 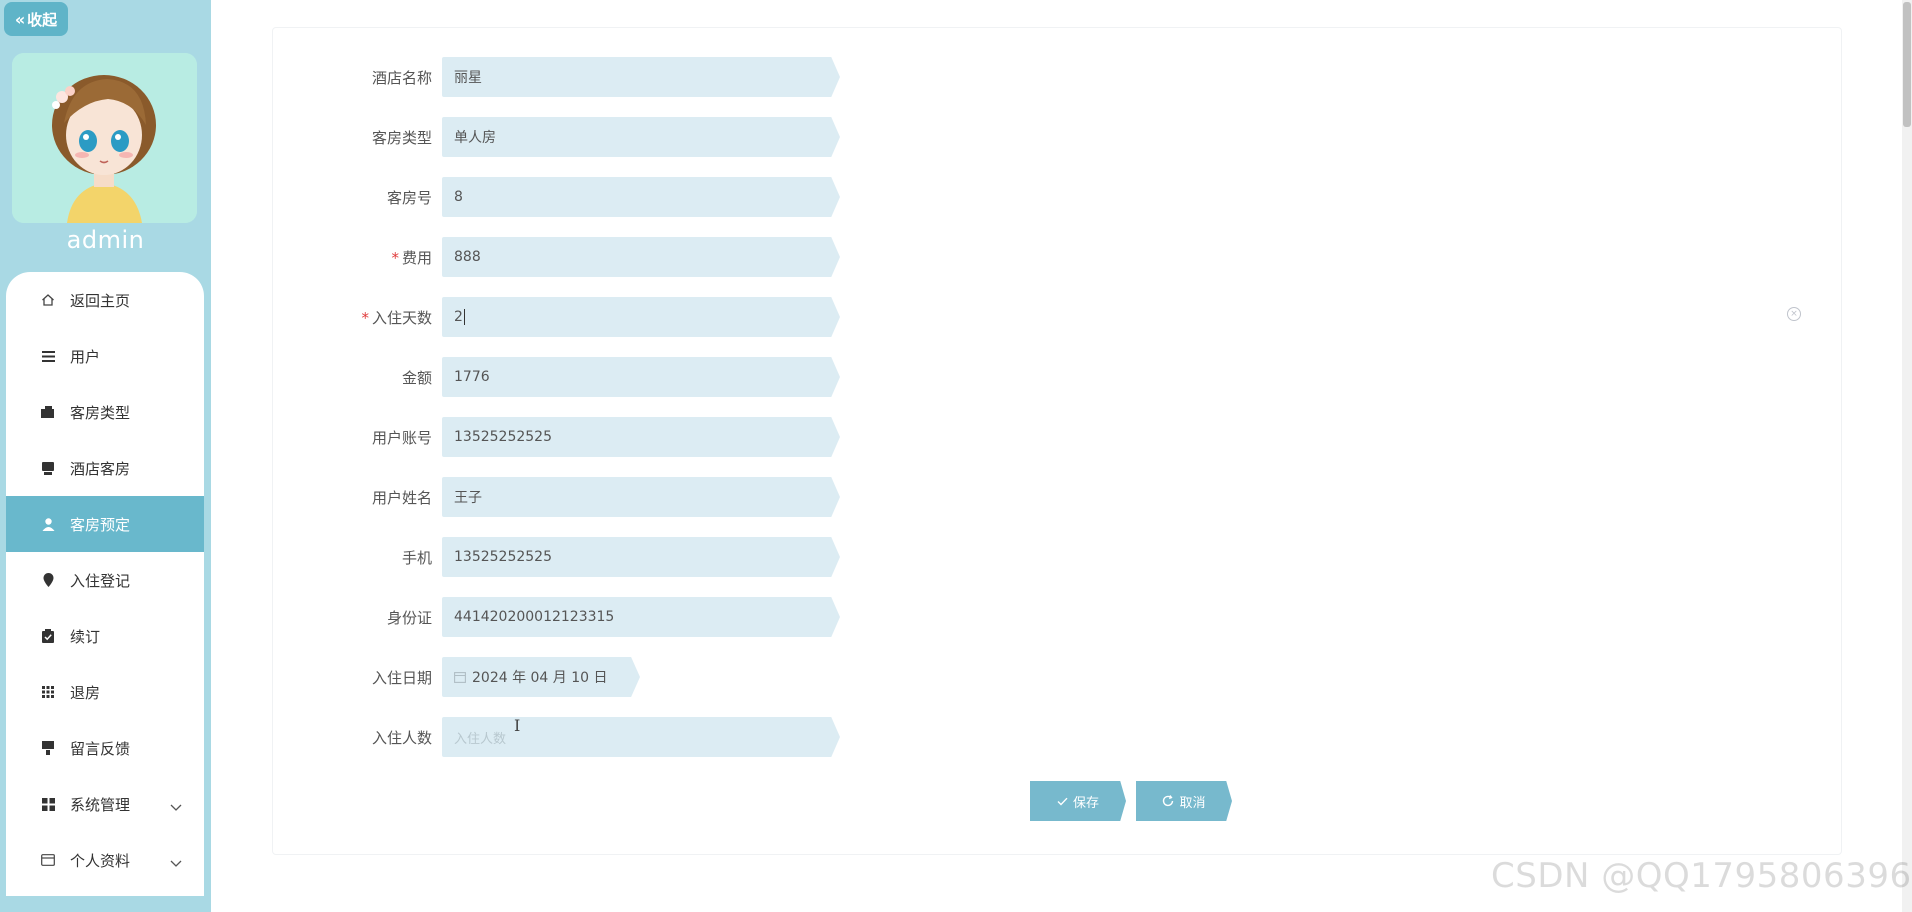 I want to click on account-label: 用户账号, so click(x=401, y=437).